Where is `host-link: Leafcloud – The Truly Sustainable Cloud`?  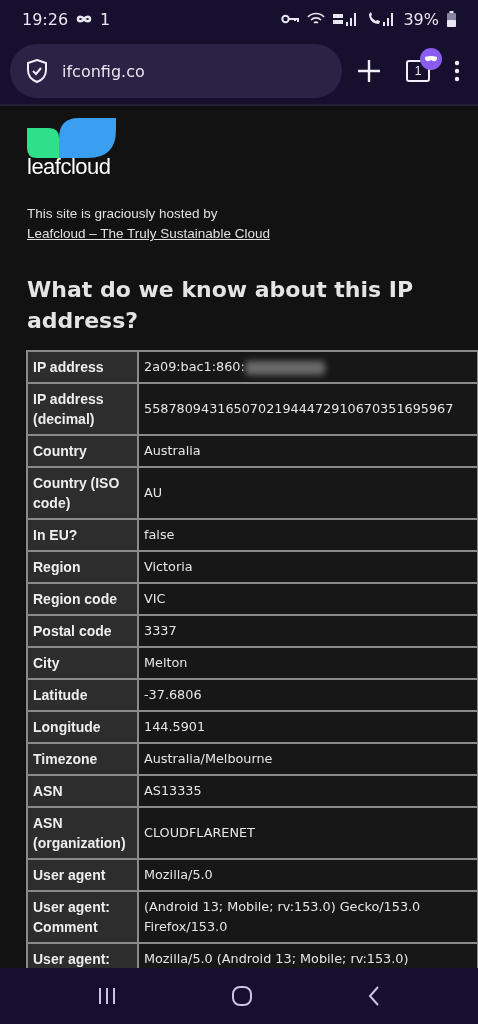 host-link: Leafcloud – The Truly Sustainable Cloud is located at coordinates (148, 234).